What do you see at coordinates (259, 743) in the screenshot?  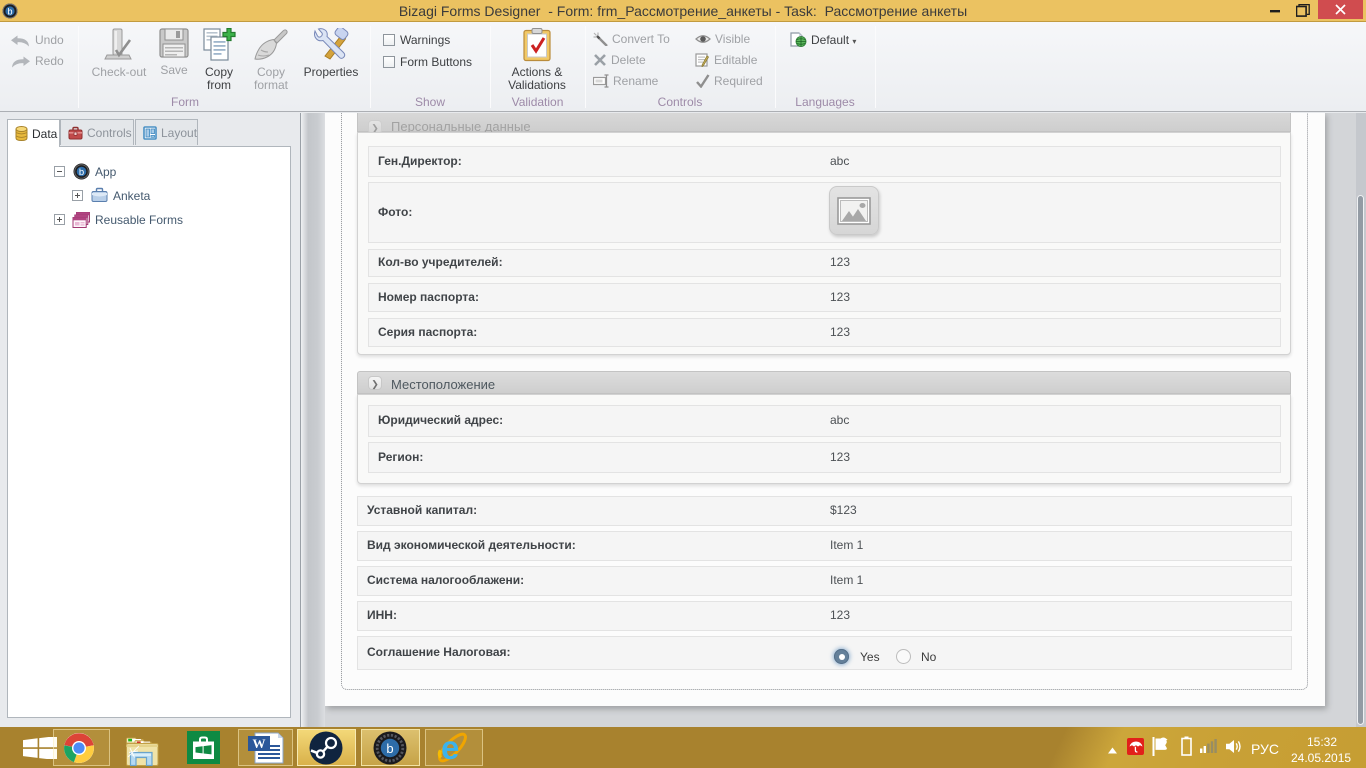 I see `svg-text: W` at bounding box center [259, 743].